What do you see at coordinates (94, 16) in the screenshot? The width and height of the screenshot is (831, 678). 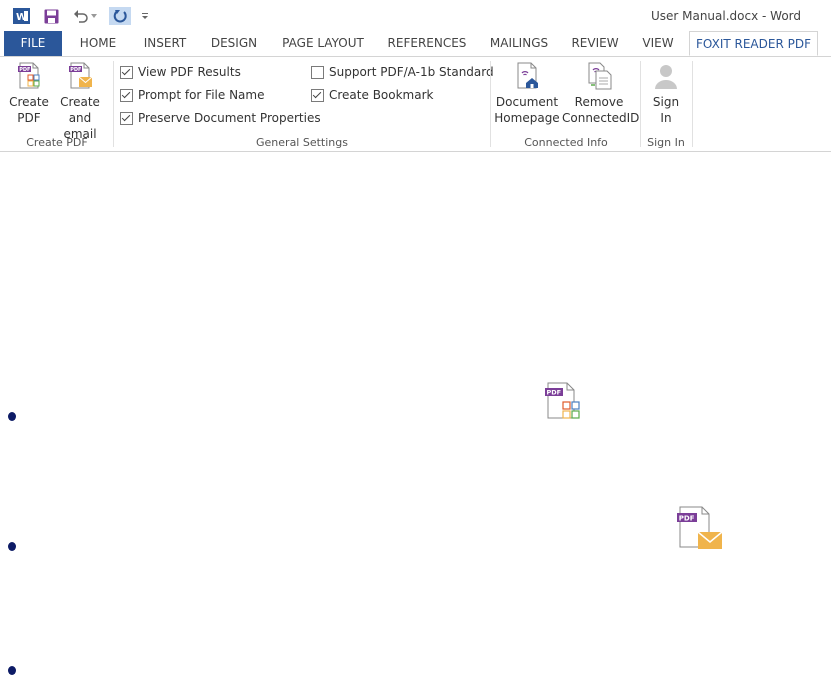 I see `undo-dropdown-icon` at bounding box center [94, 16].